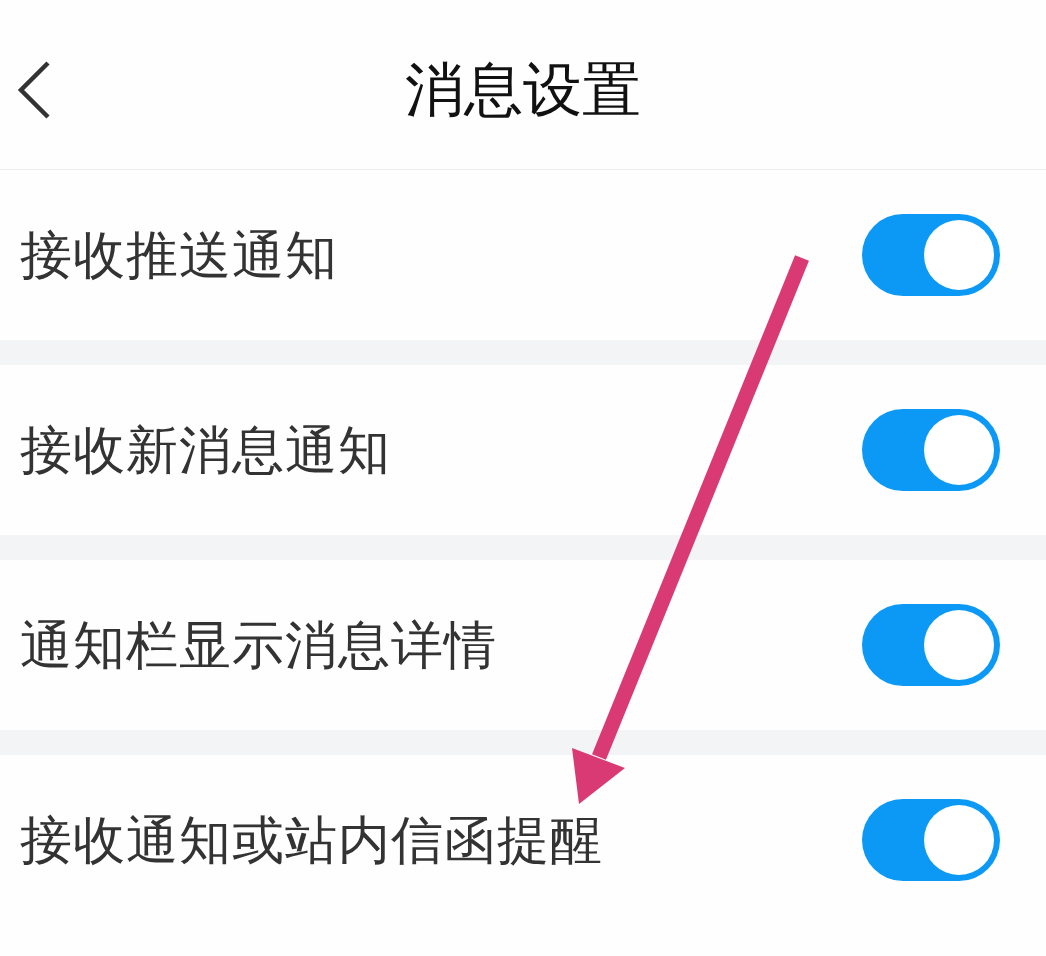 The width and height of the screenshot is (1046, 956). I want to click on back-icon, so click(34, 90).